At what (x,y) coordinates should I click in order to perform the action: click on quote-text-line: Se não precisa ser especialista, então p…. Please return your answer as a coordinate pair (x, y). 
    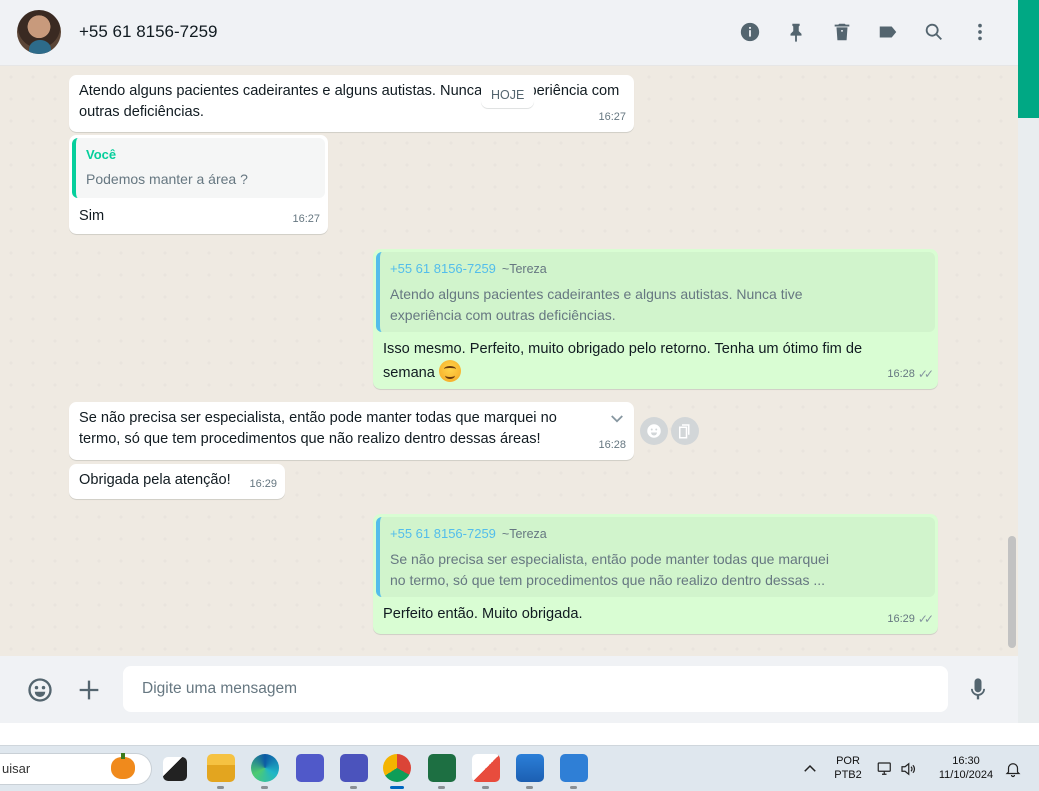
    Looking at the image, I should click on (609, 559).